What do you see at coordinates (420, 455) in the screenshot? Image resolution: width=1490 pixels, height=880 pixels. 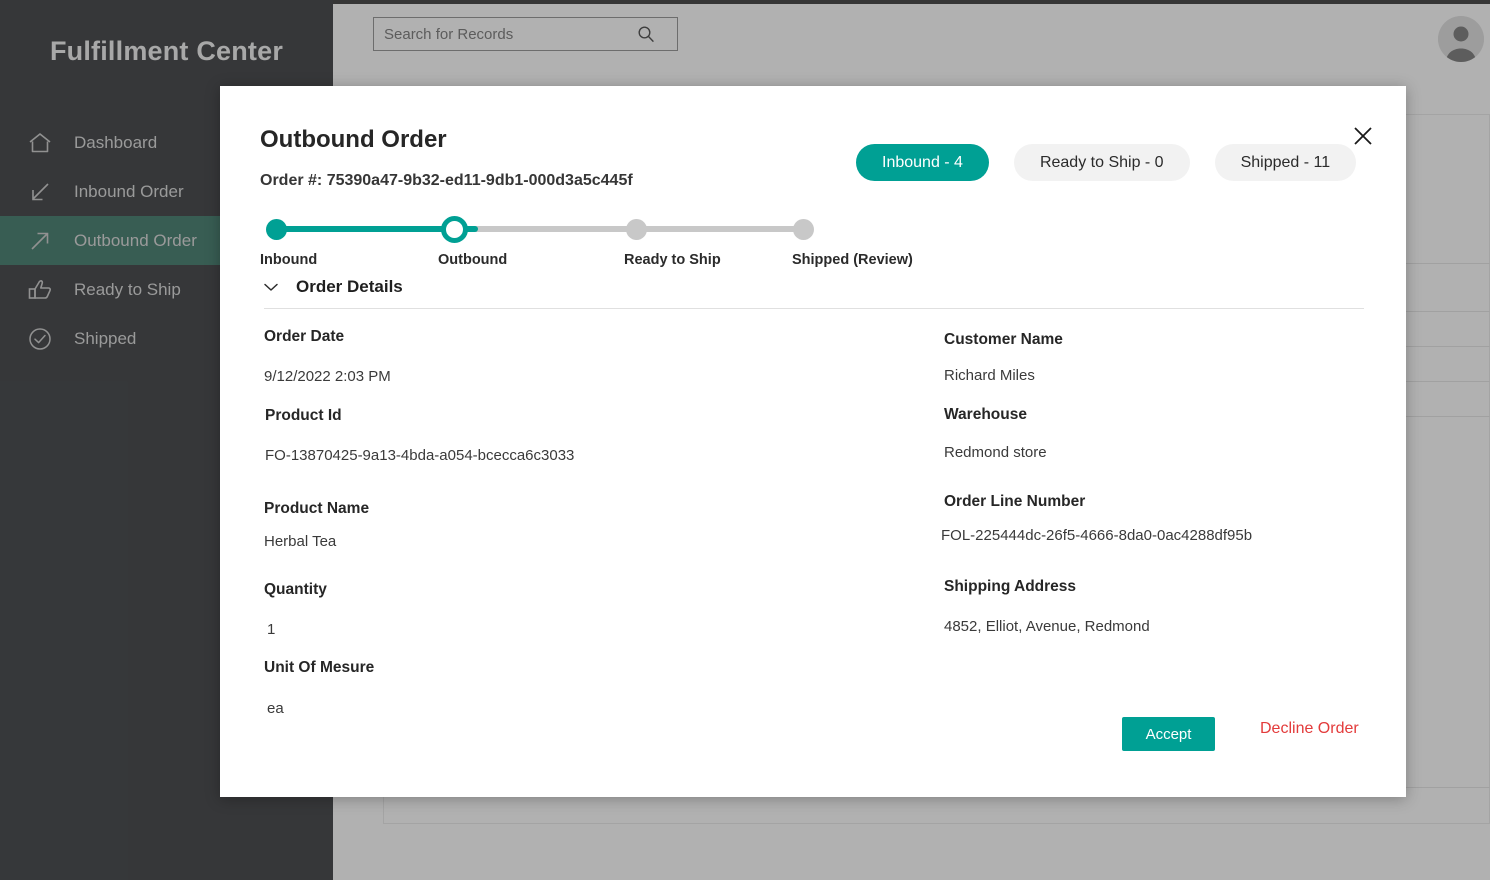 I see `field-value-product-id: FO-13870425-9a13-4bda-a054-bcecca6c3033` at bounding box center [420, 455].